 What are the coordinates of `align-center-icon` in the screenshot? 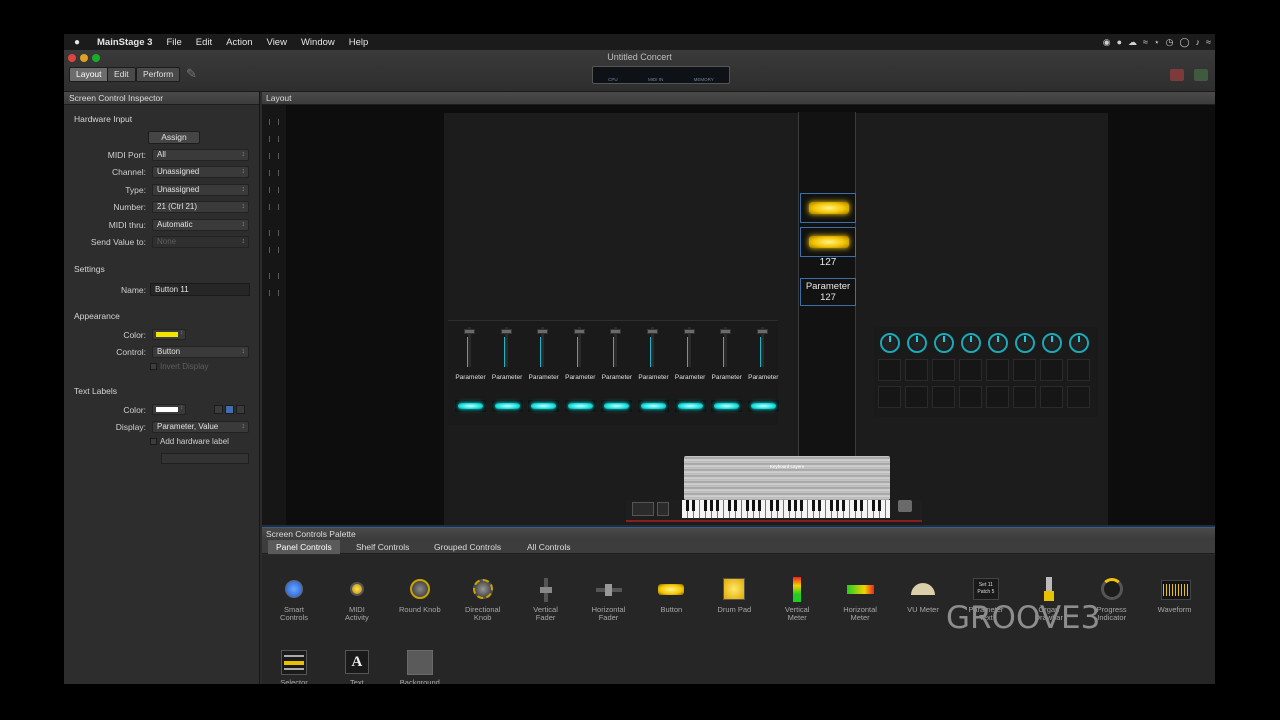 It's located at (229, 409).